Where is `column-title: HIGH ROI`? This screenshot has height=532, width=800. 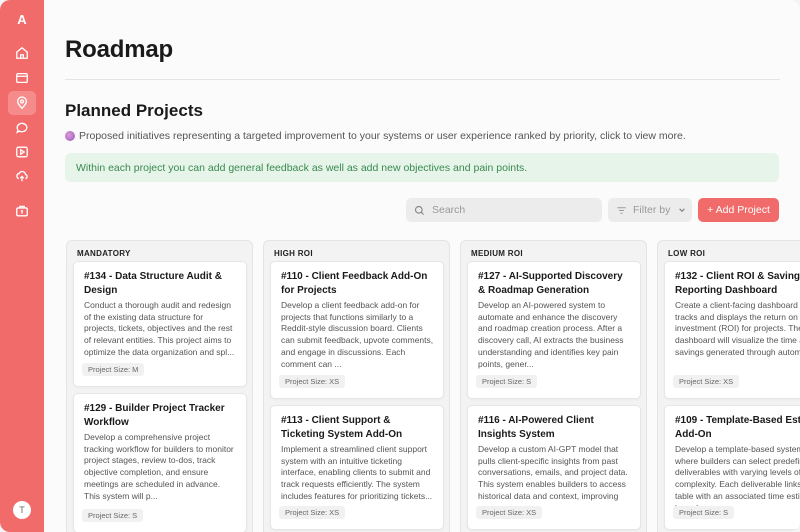 column-title: HIGH ROI is located at coordinates (293, 253).